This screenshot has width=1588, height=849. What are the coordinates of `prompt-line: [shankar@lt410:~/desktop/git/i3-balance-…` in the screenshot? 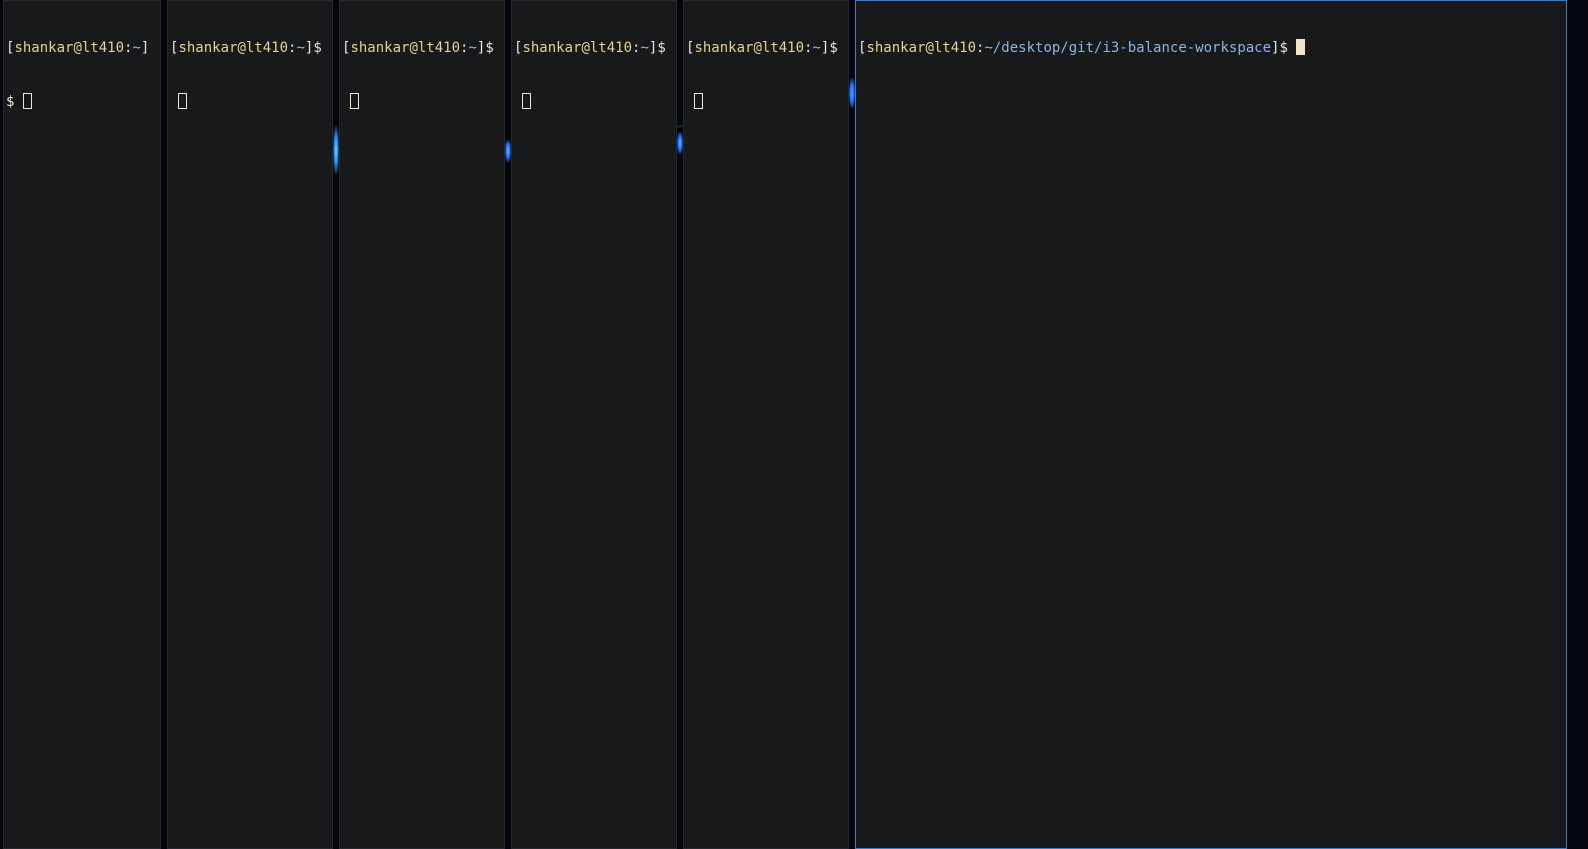 It's located at (1212, 48).